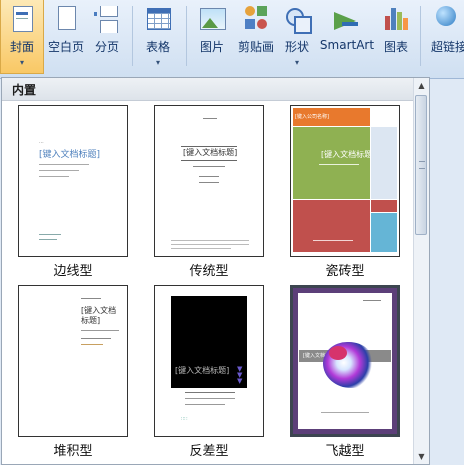 Image resolution: width=464 pixels, height=465 pixels. I want to click on blank-page-label: 空白页, so click(65, 47).